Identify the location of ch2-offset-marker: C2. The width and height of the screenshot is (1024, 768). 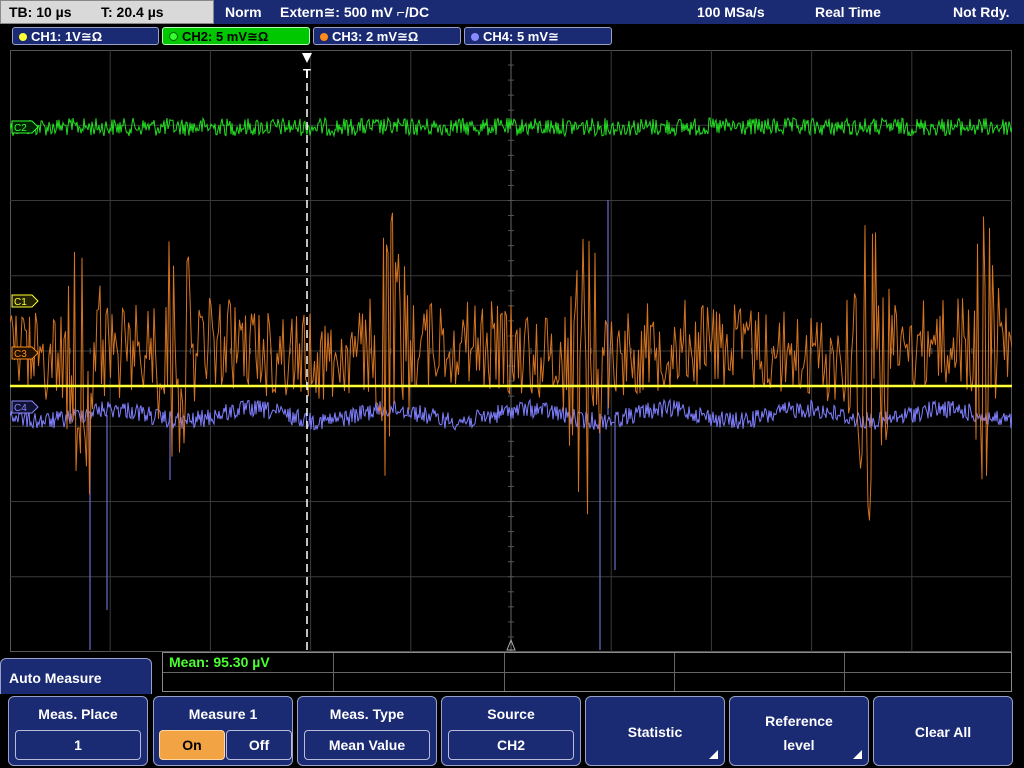
(25, 127).